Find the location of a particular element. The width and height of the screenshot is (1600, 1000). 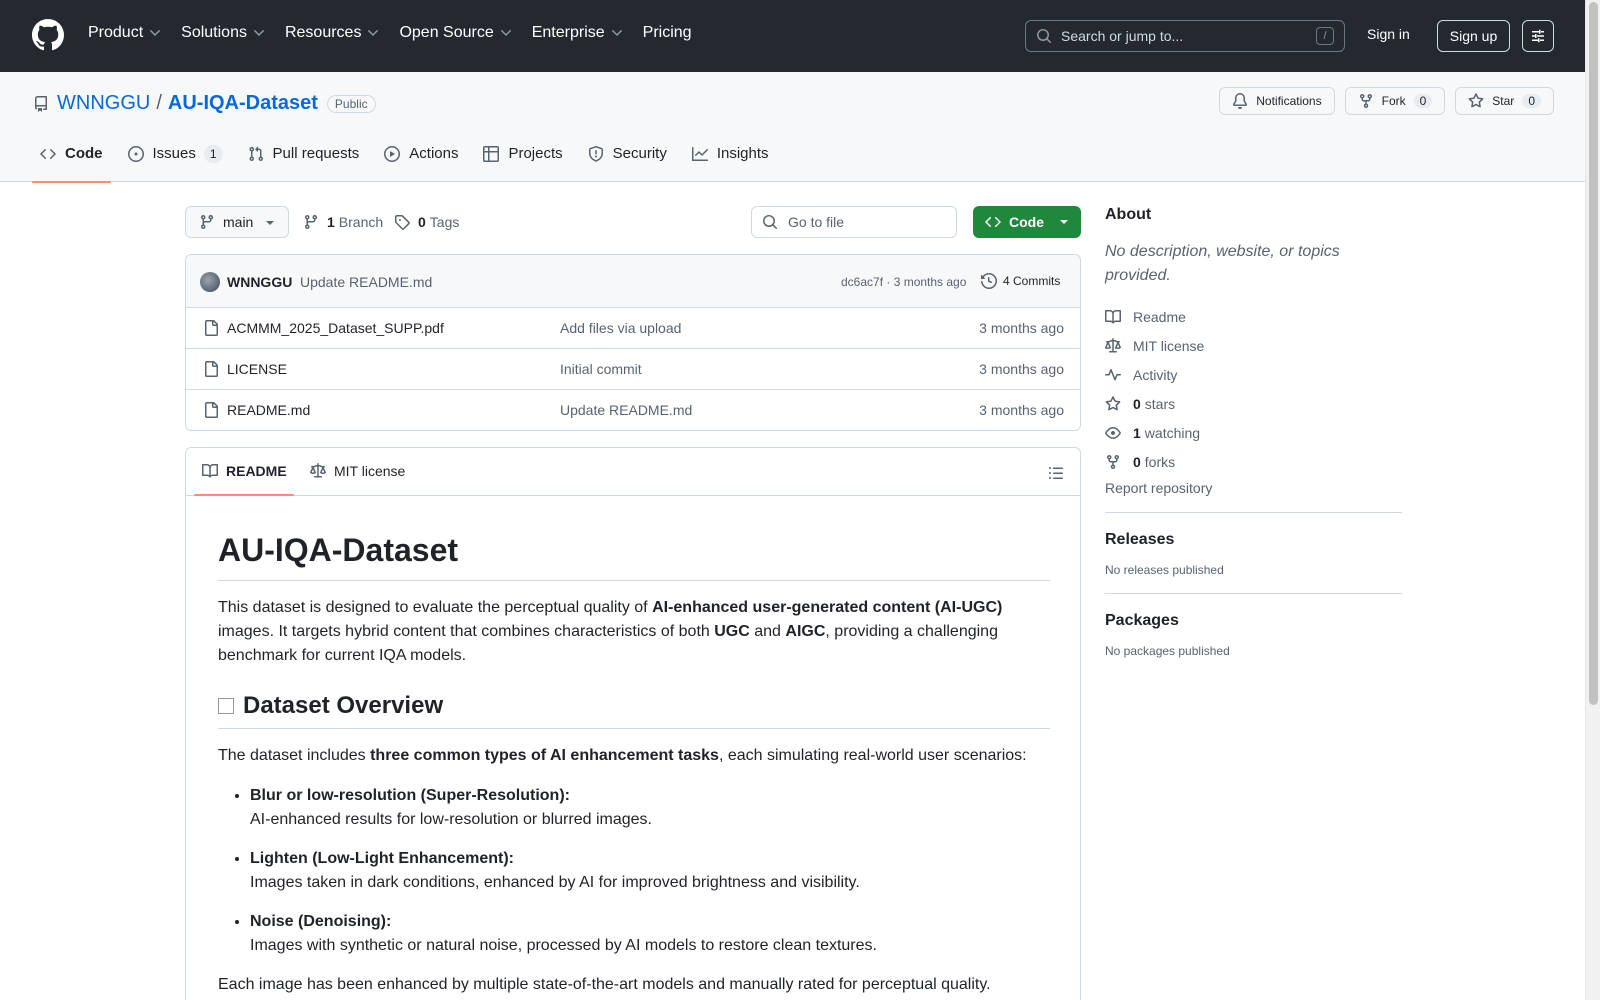

nav-resources: Resources is located at coordinates (333, 33).